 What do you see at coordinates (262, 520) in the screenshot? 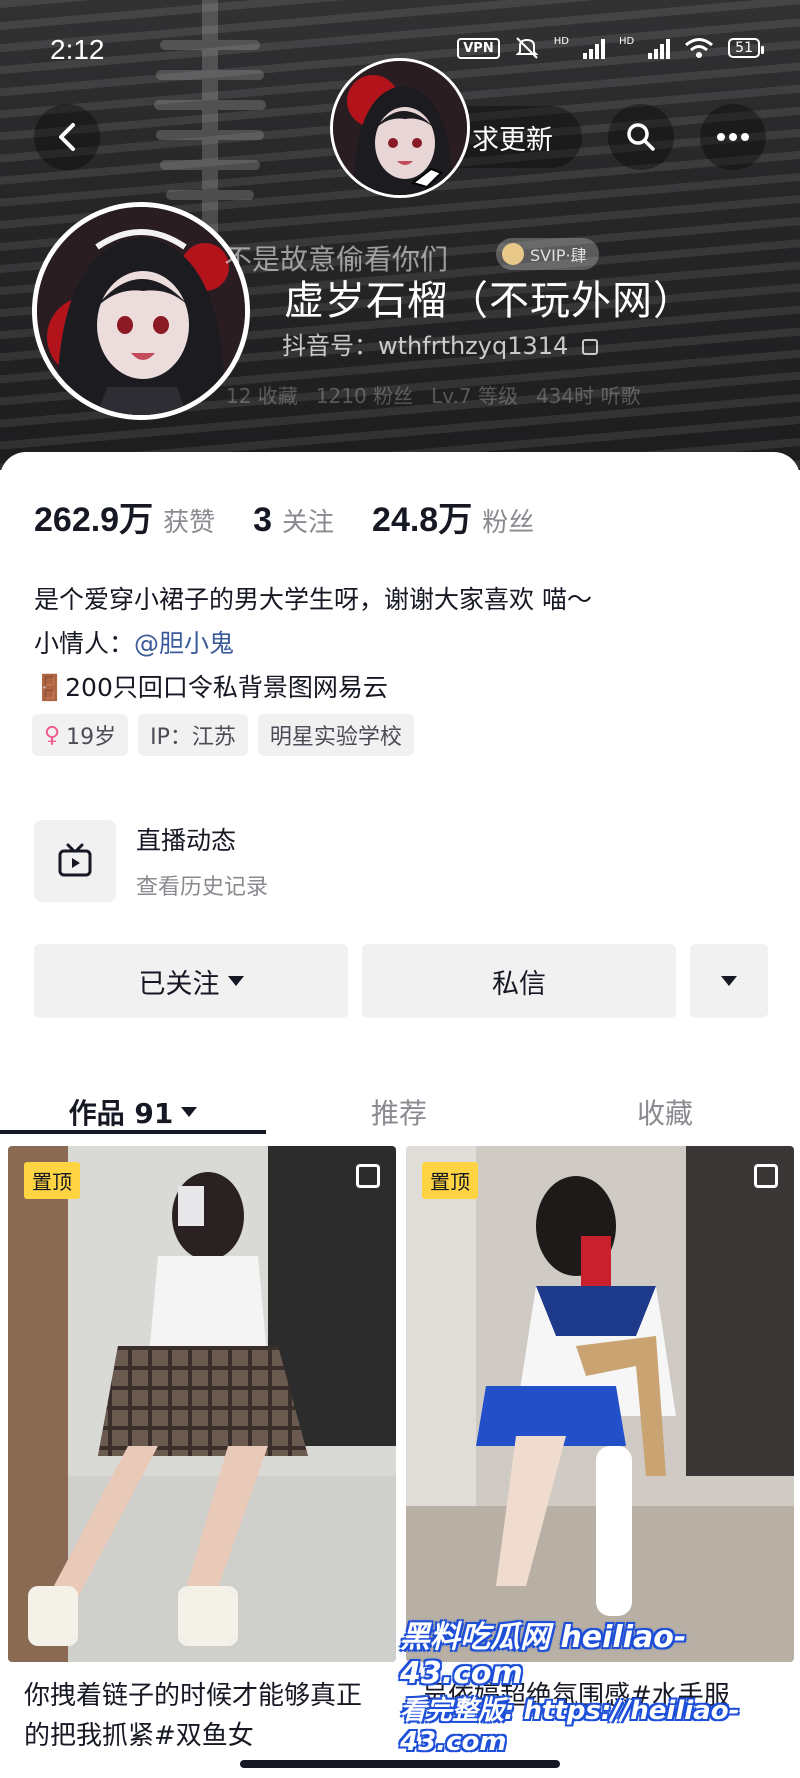
I see `following-count: 3` at bounding box center [262, 520].